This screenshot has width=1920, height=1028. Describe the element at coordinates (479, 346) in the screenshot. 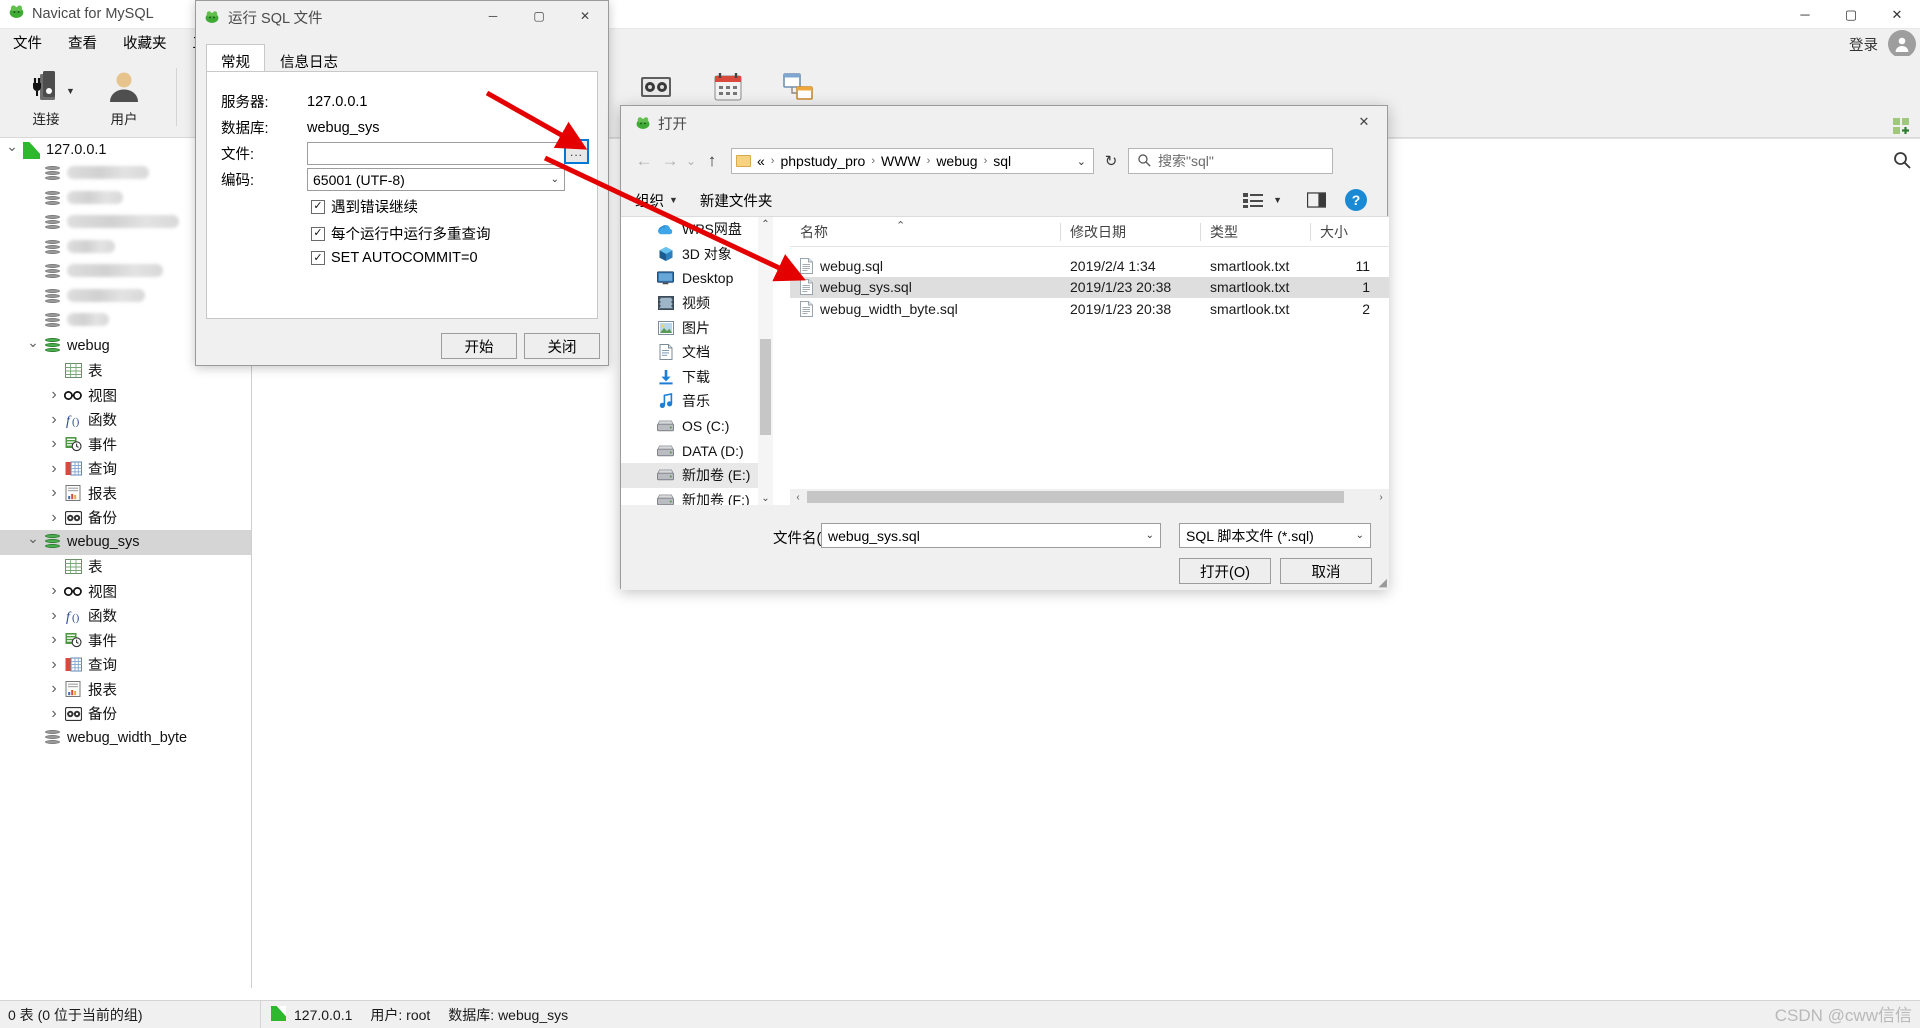

I see `start-button: 开始` at that location.